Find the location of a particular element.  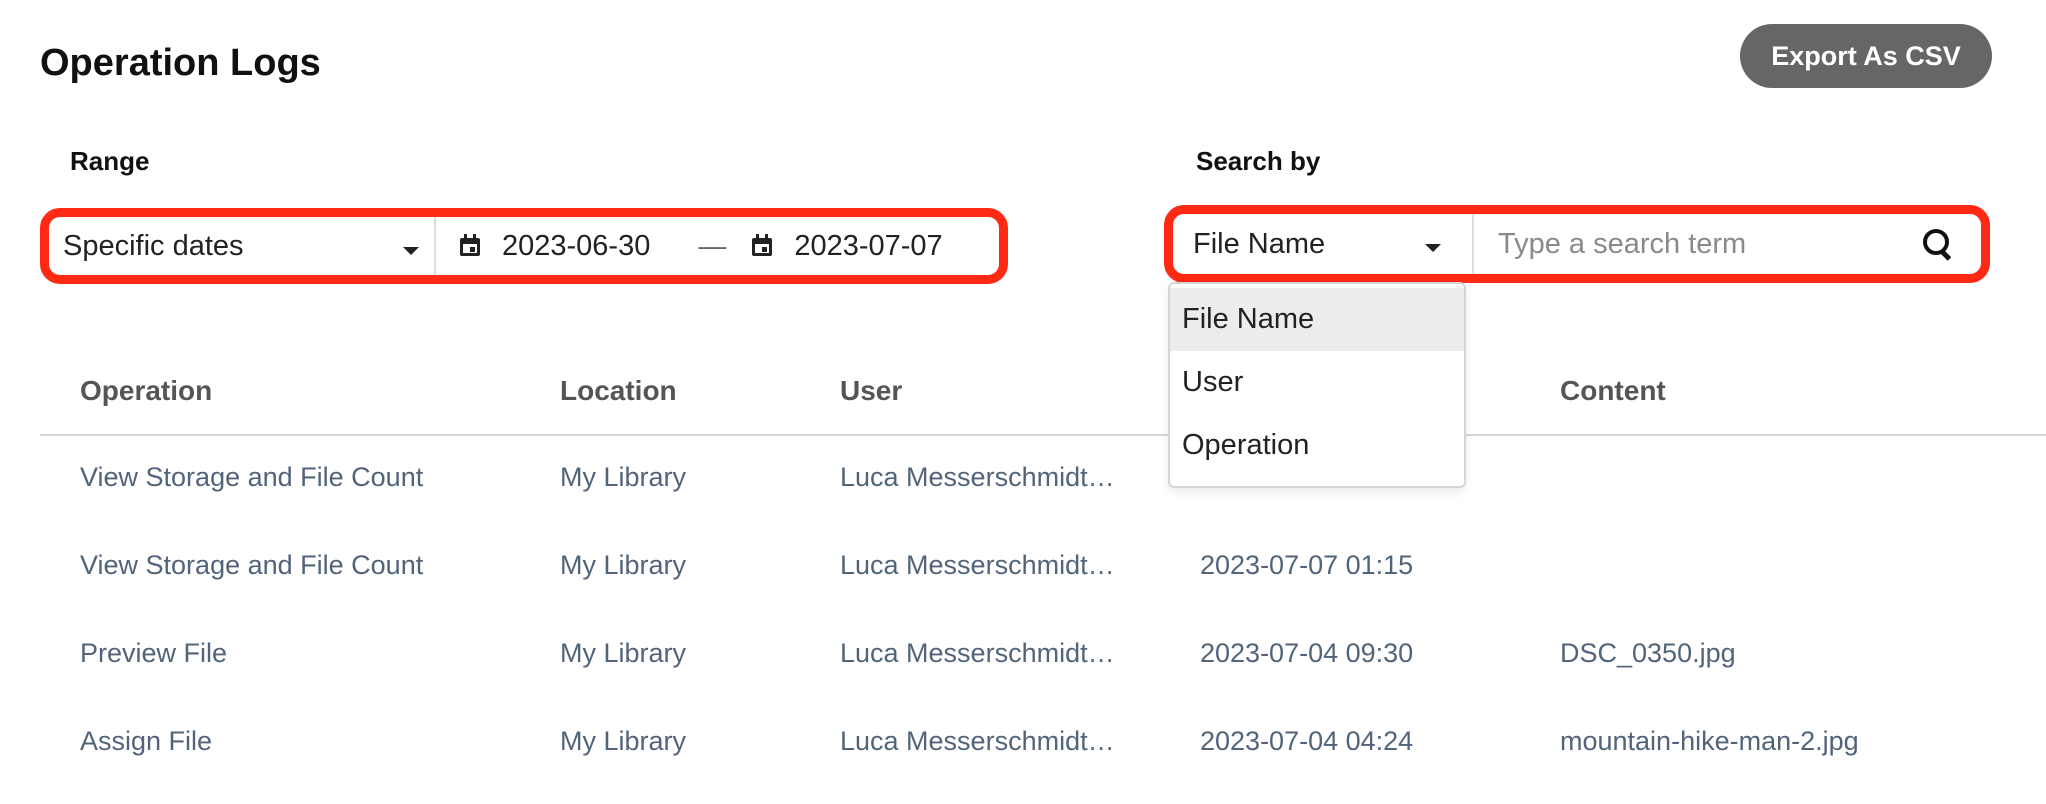

search-controls: File Name is located at coordinates (1577, 244).